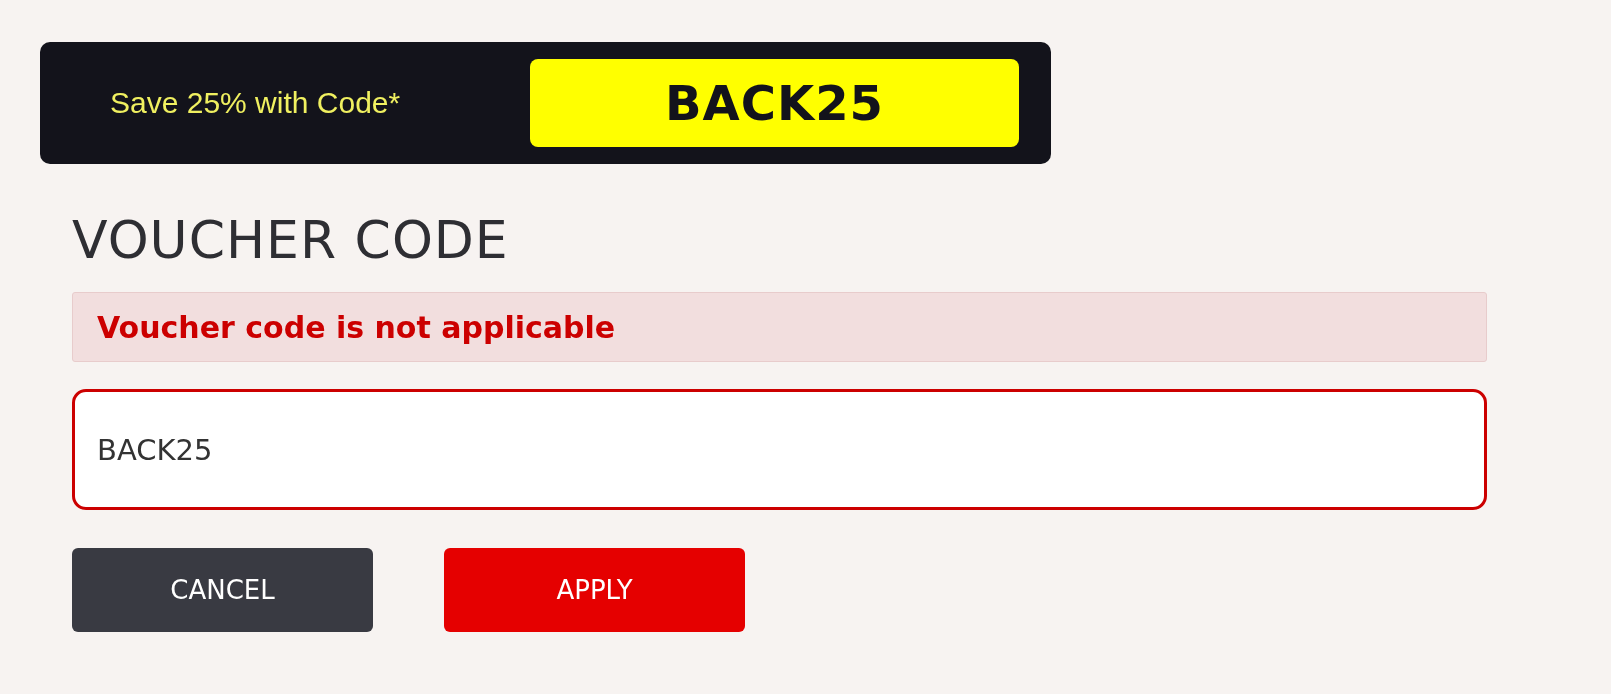  What do you see at coordinates (222, 590) in the screenshot?
I see `cancel-button: CANCEL` at bounding box center [222, 590].